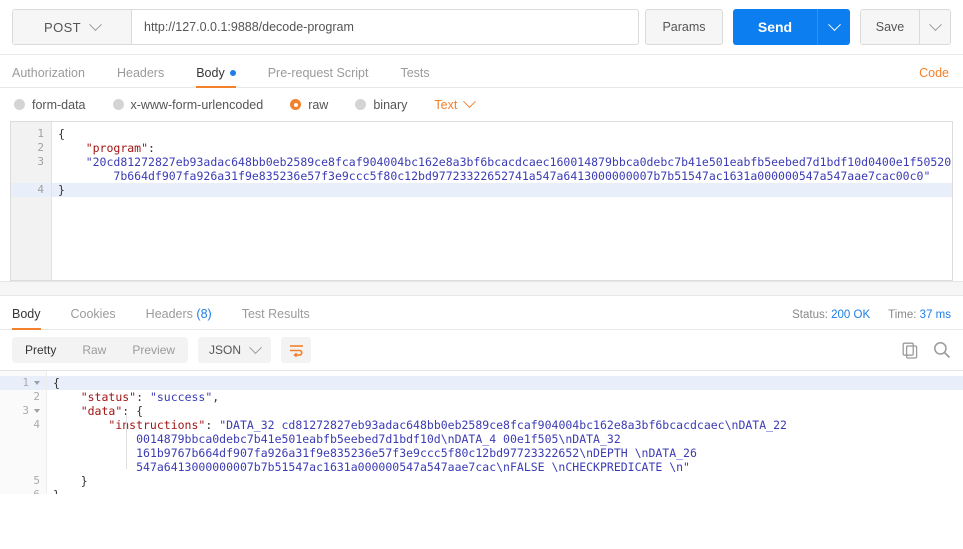  Describe the element at coordinates (851, 315) in the screenshot. I see `status-value: 200 OK` at that location.